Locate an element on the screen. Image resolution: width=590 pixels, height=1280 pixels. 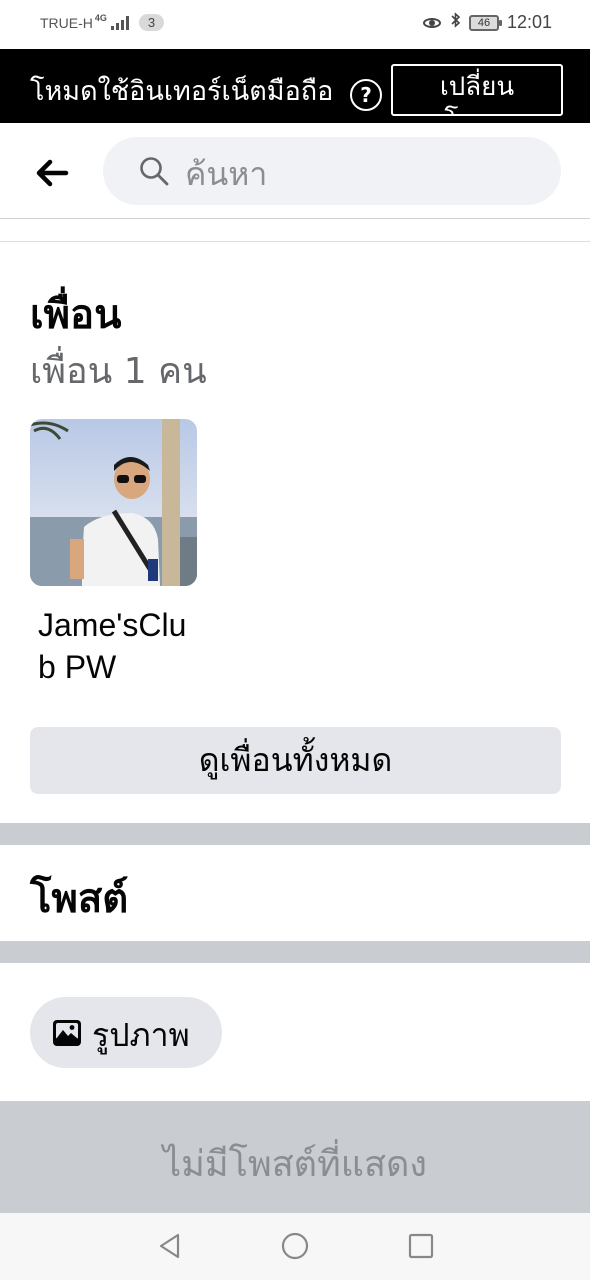
status-left: TRUE-H 4G 3 is located at coordinates (102, 21).